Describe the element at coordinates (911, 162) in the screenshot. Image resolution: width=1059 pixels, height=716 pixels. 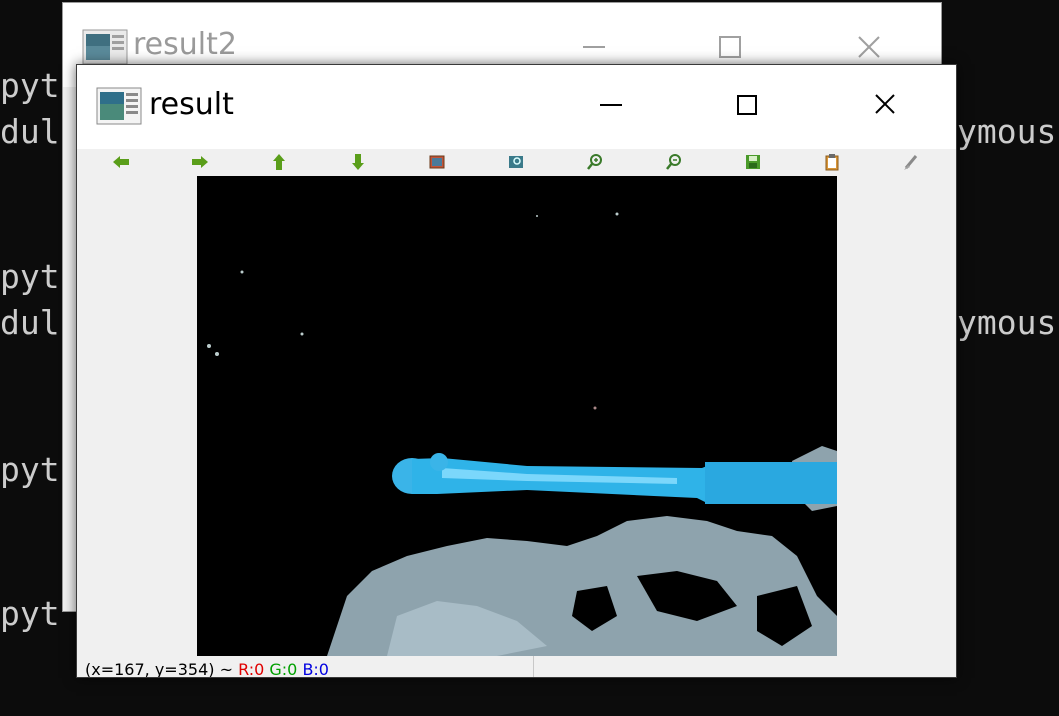
I see `brush-icon` at that location.